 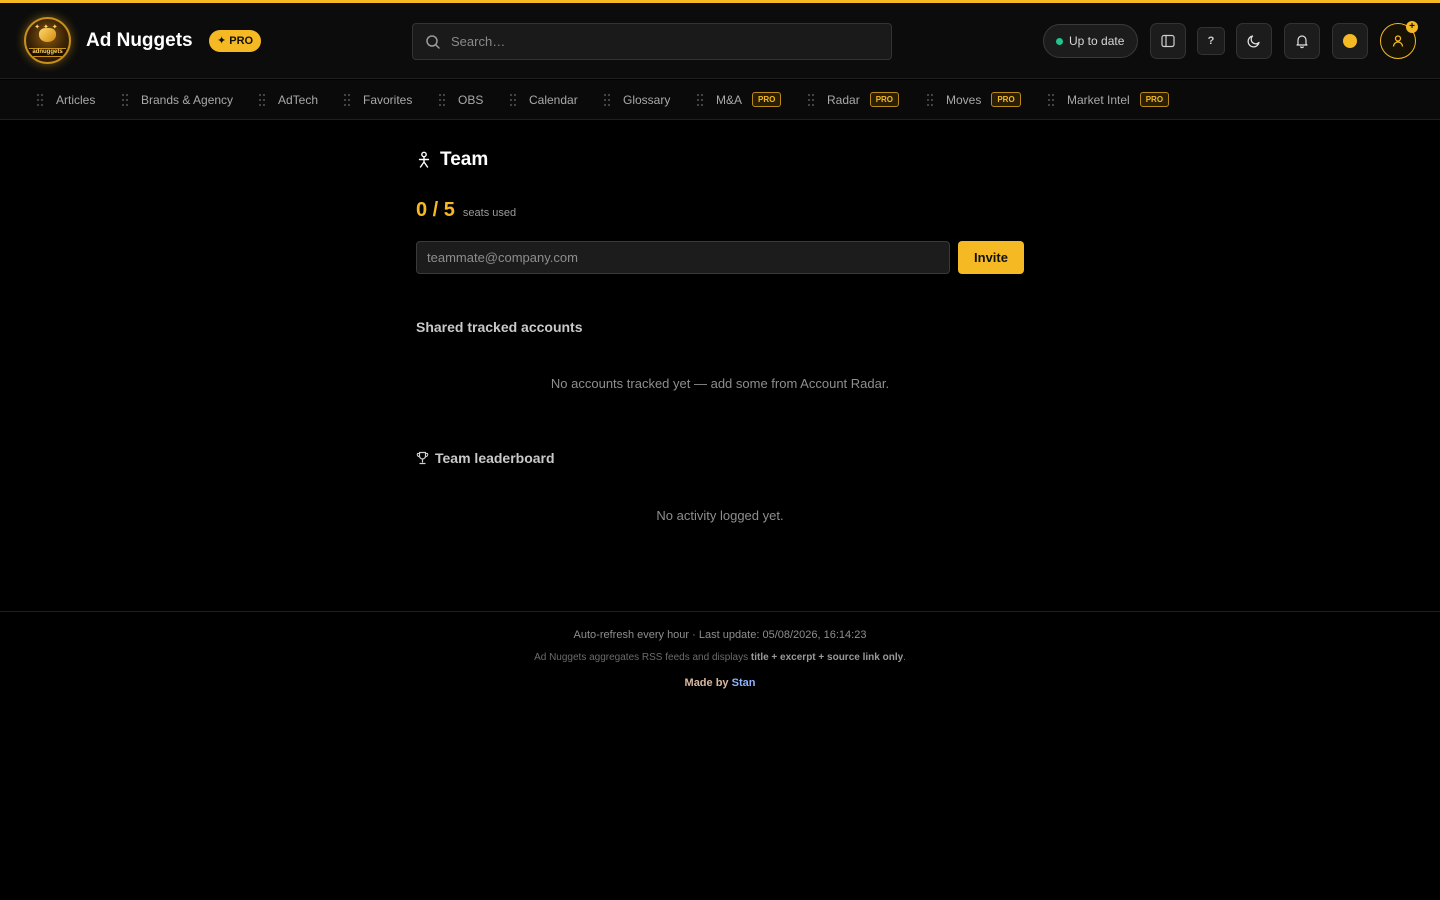 I want to click on nav-item-label: Calendar, so click(x=553, y=99).